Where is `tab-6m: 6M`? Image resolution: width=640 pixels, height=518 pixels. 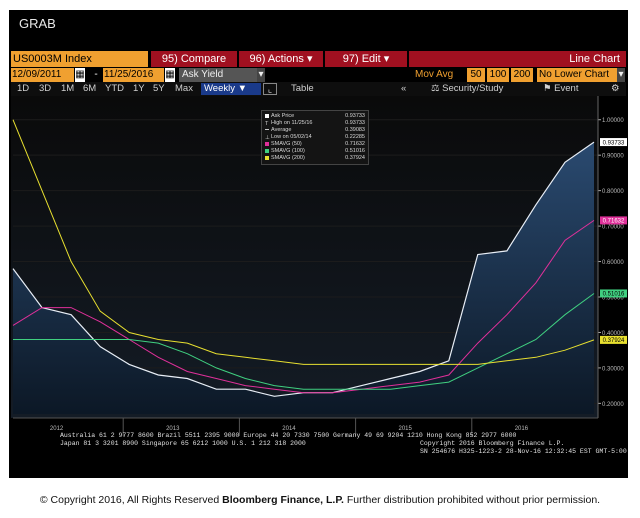 tab-6m: 6M is located at coordinates (89, 89).